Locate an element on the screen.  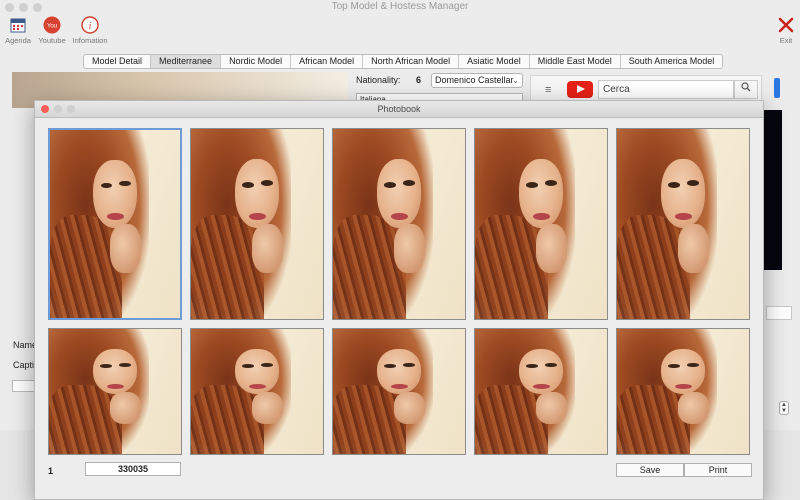
main-toolbar: Agenda You Youtube i Infomation Exit is located at coordinates (400, 33).